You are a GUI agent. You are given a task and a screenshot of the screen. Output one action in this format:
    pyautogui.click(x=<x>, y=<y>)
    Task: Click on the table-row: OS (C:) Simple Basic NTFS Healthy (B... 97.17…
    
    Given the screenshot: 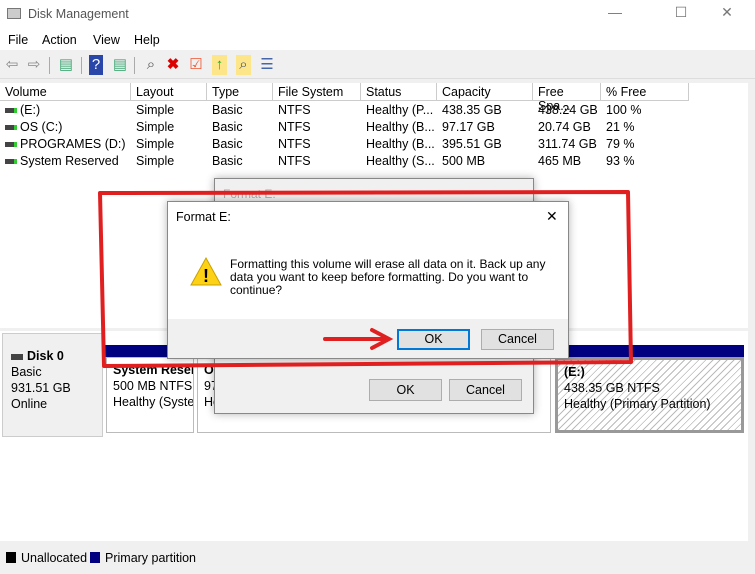 What is the action you would take?
    pyautogui.click(x=345, y=127)
    